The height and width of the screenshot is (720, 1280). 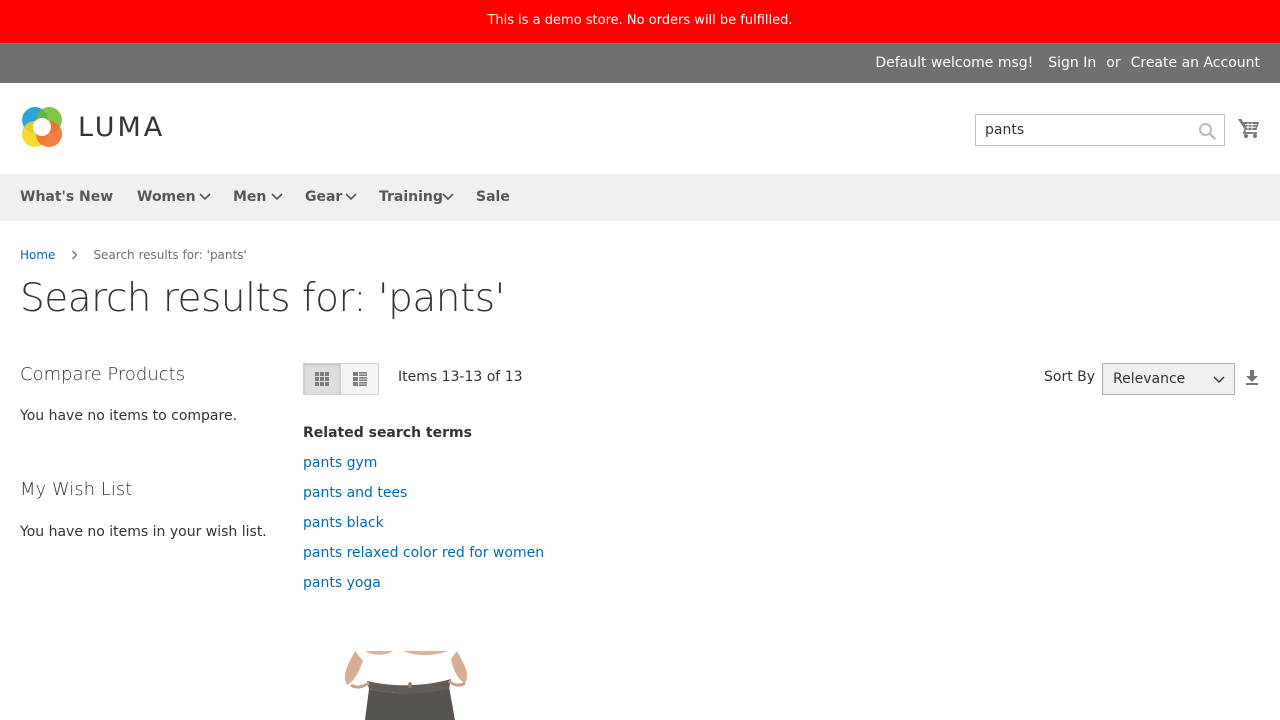 What do you see at coordinates (262, 298) in the screenshot?
I see `page-title: Search results for: 'pants'` at bounding box center [262, 298].